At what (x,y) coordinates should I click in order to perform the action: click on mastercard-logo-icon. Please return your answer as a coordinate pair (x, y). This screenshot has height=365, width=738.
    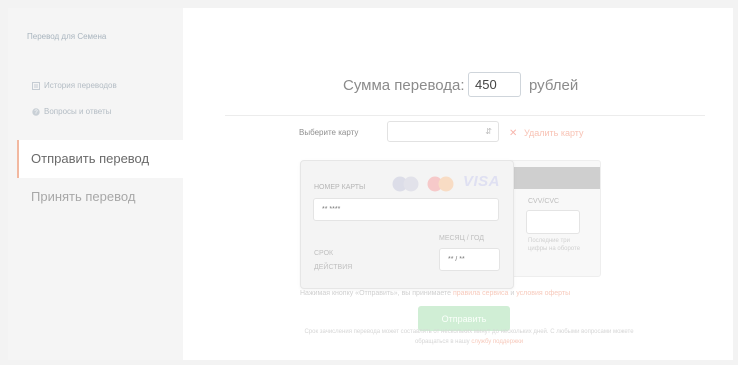
    Looking at the image, I should click on (440, 184).